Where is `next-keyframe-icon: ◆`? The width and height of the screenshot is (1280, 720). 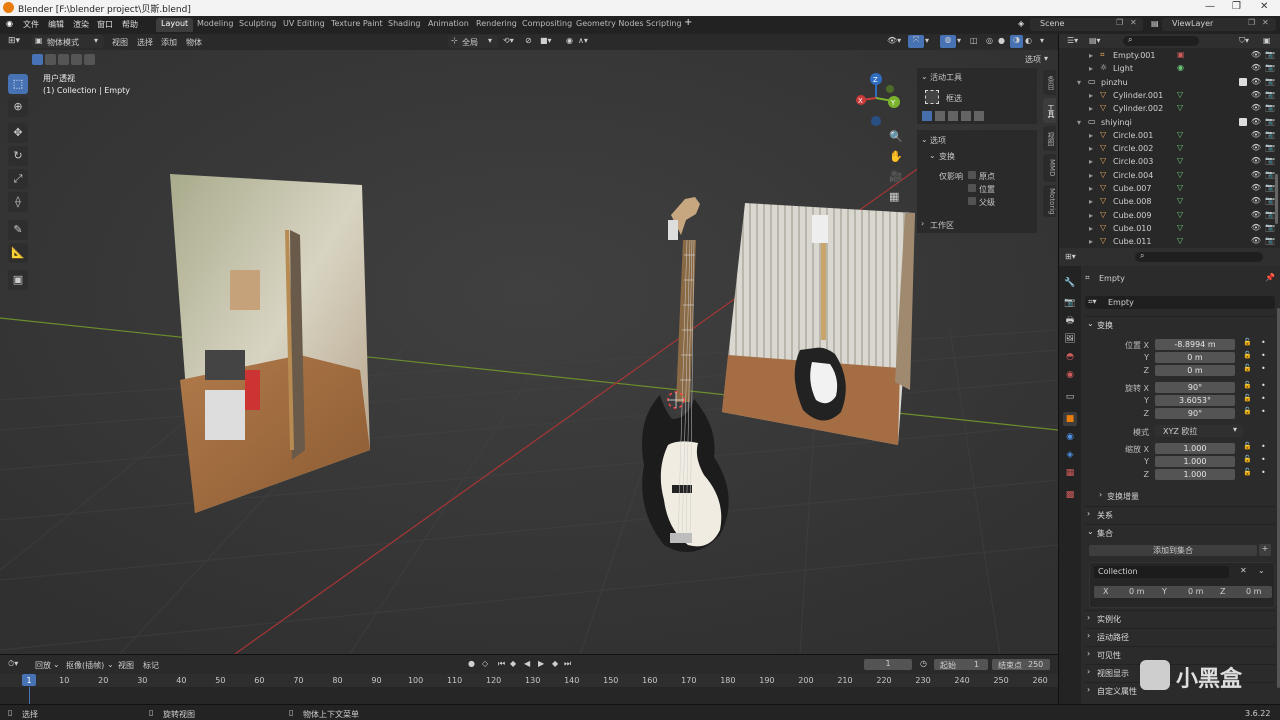 next-keyframe-icon: ◆ is located at coordinates (555, 663).